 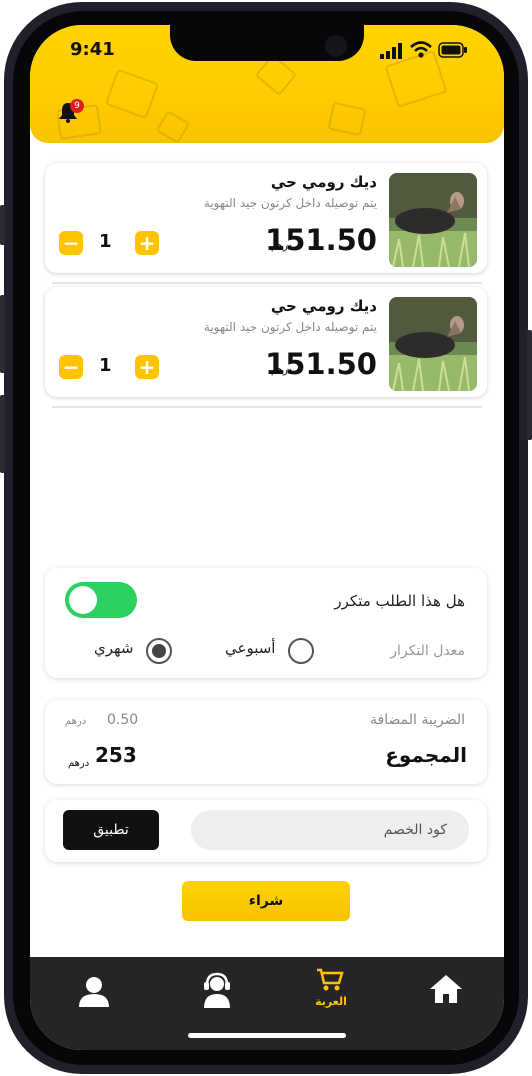 I want to click on radio-selected-dot, so click(x=159, y=651).